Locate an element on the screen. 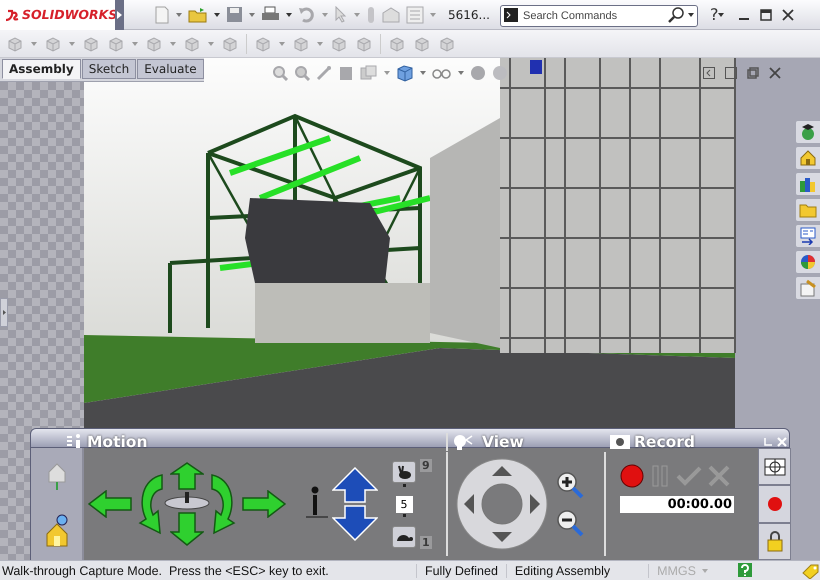 The width and height of the screenshot is (820, 580). up-arrow-icon is located at coordinates (355, 485).